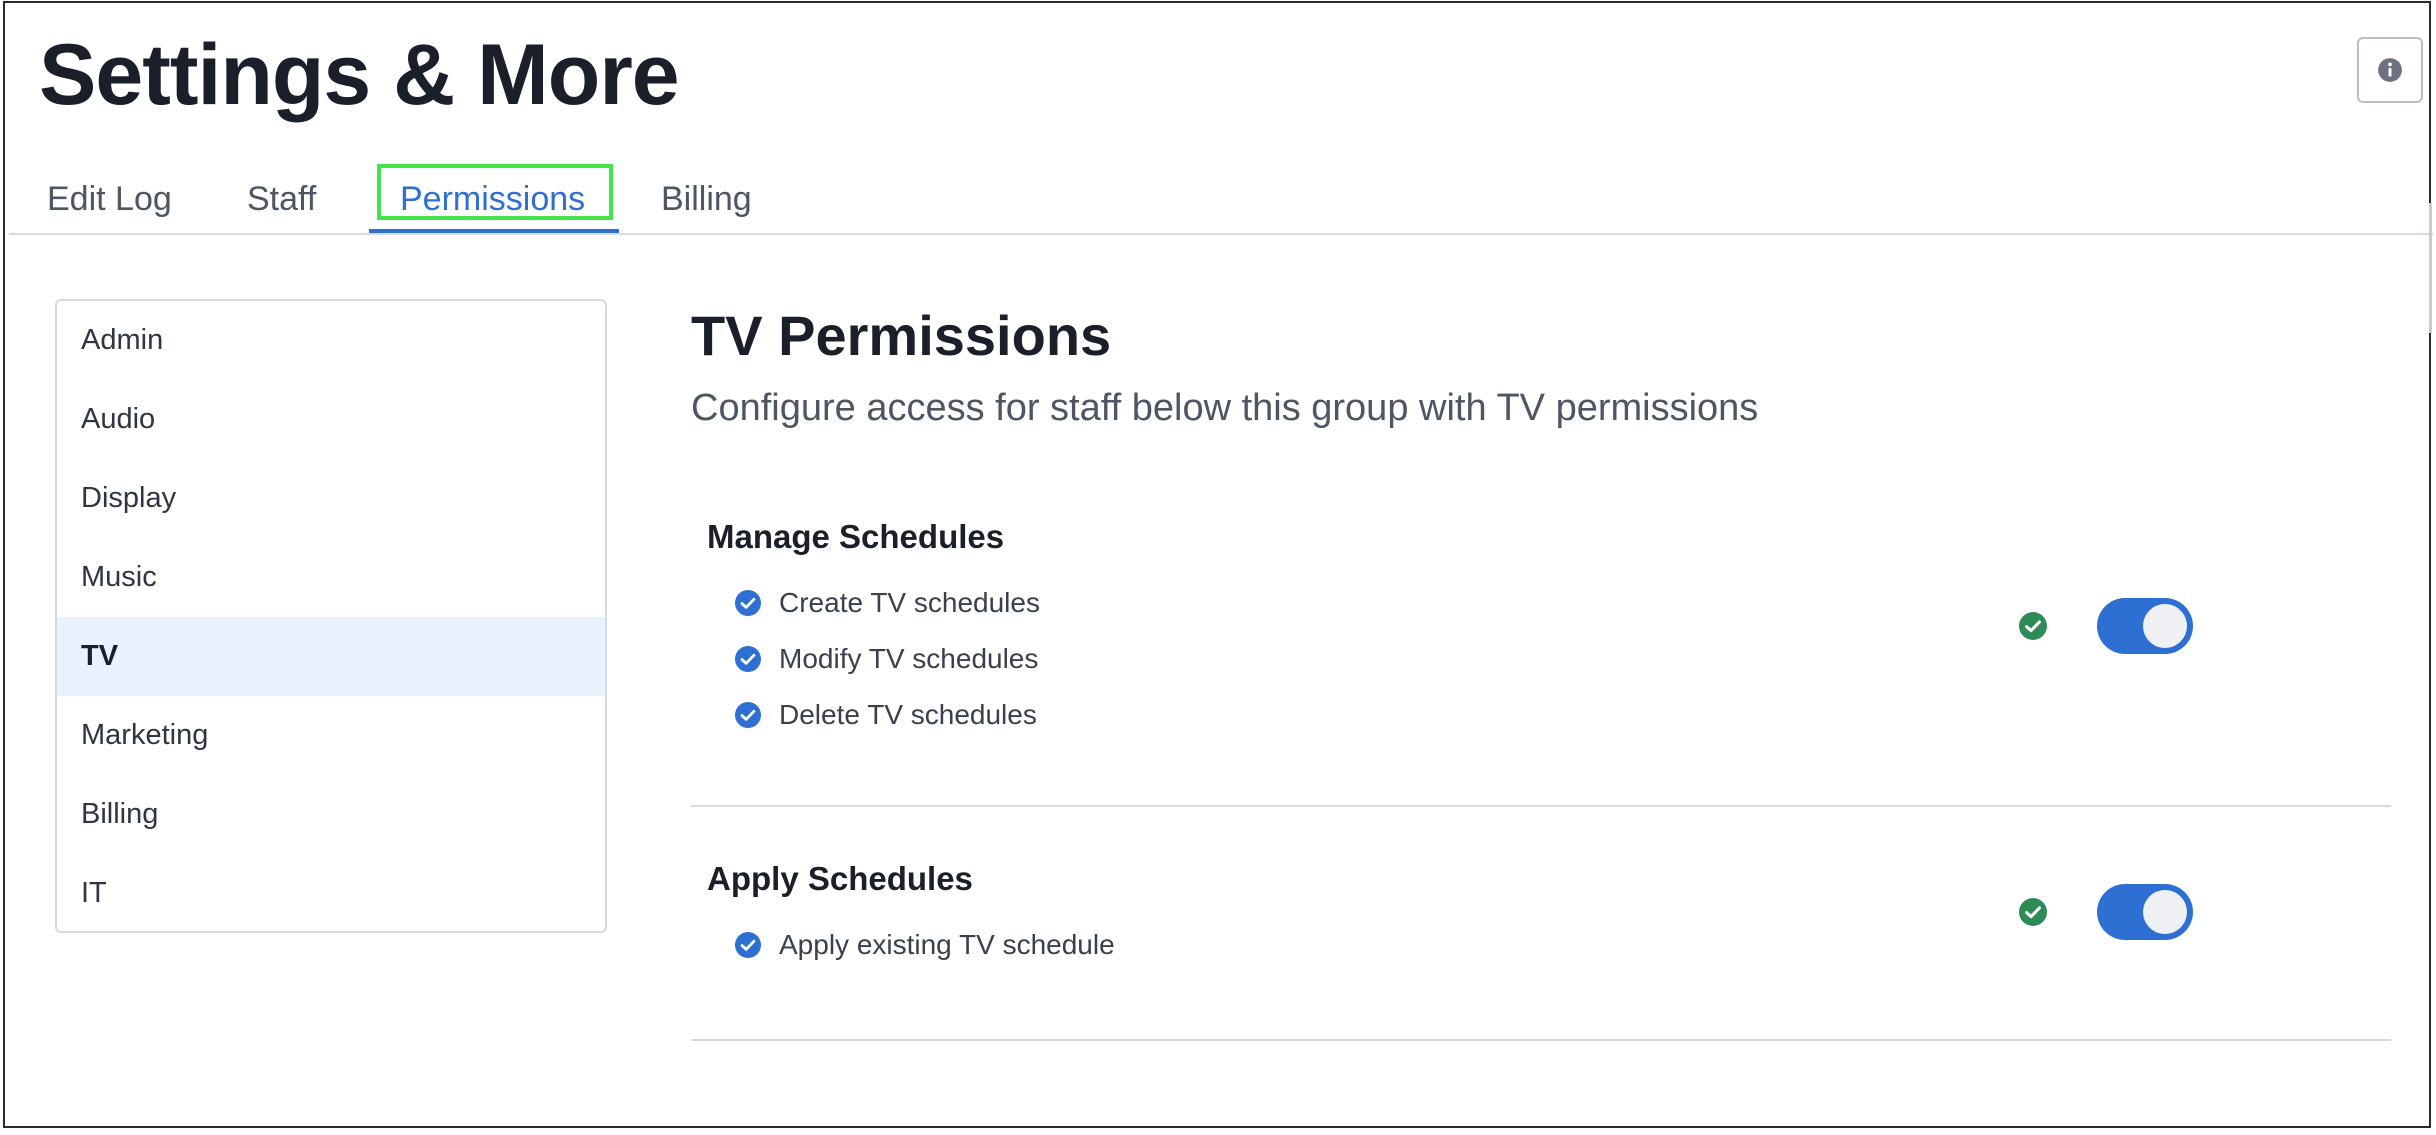 This screenshot has width=2436, height=1135. What do you see at coordinates (331, 498) in the screenshot?
I see `sidebar-item-display: Display` at bounding box center [331, 498].